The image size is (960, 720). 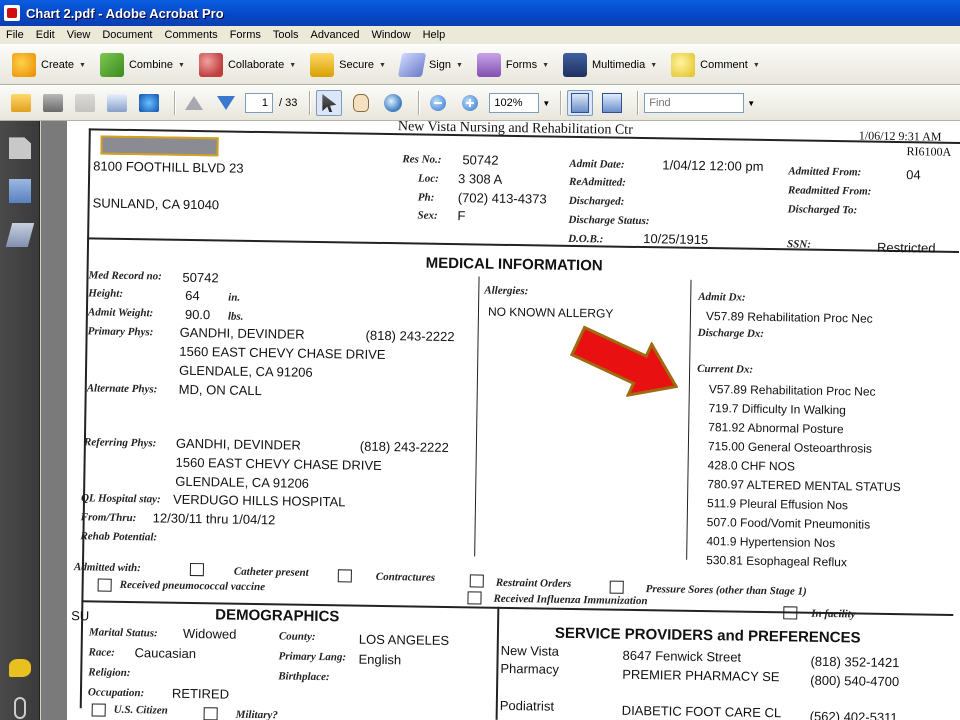 What do you see at coordinates (20, 708) in the screenshot?
I see `attachments-paperclip-icon` at bounding box center [20, 708].